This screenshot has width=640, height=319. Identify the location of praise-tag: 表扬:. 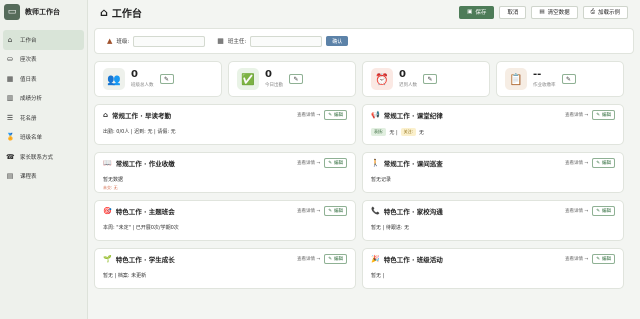
(379, 132).